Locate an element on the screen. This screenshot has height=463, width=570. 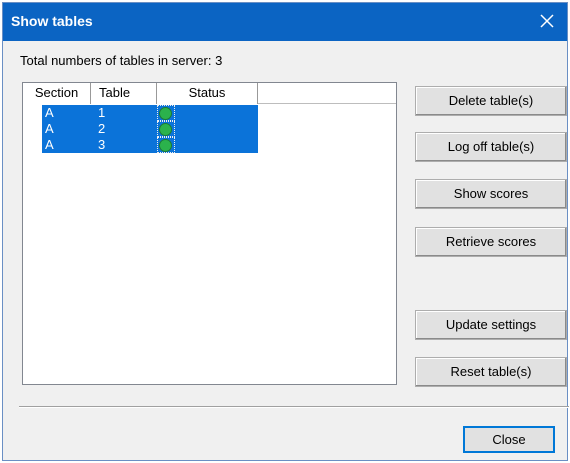
update-settings-button: Update settings is located at coordinates (491, 325).